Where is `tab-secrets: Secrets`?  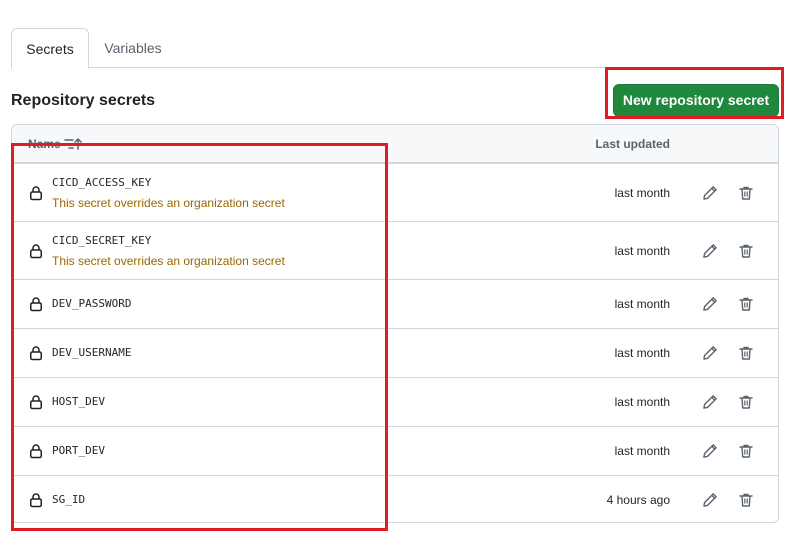
tab-secrets: Secrets is located at coordinates (50, 48).